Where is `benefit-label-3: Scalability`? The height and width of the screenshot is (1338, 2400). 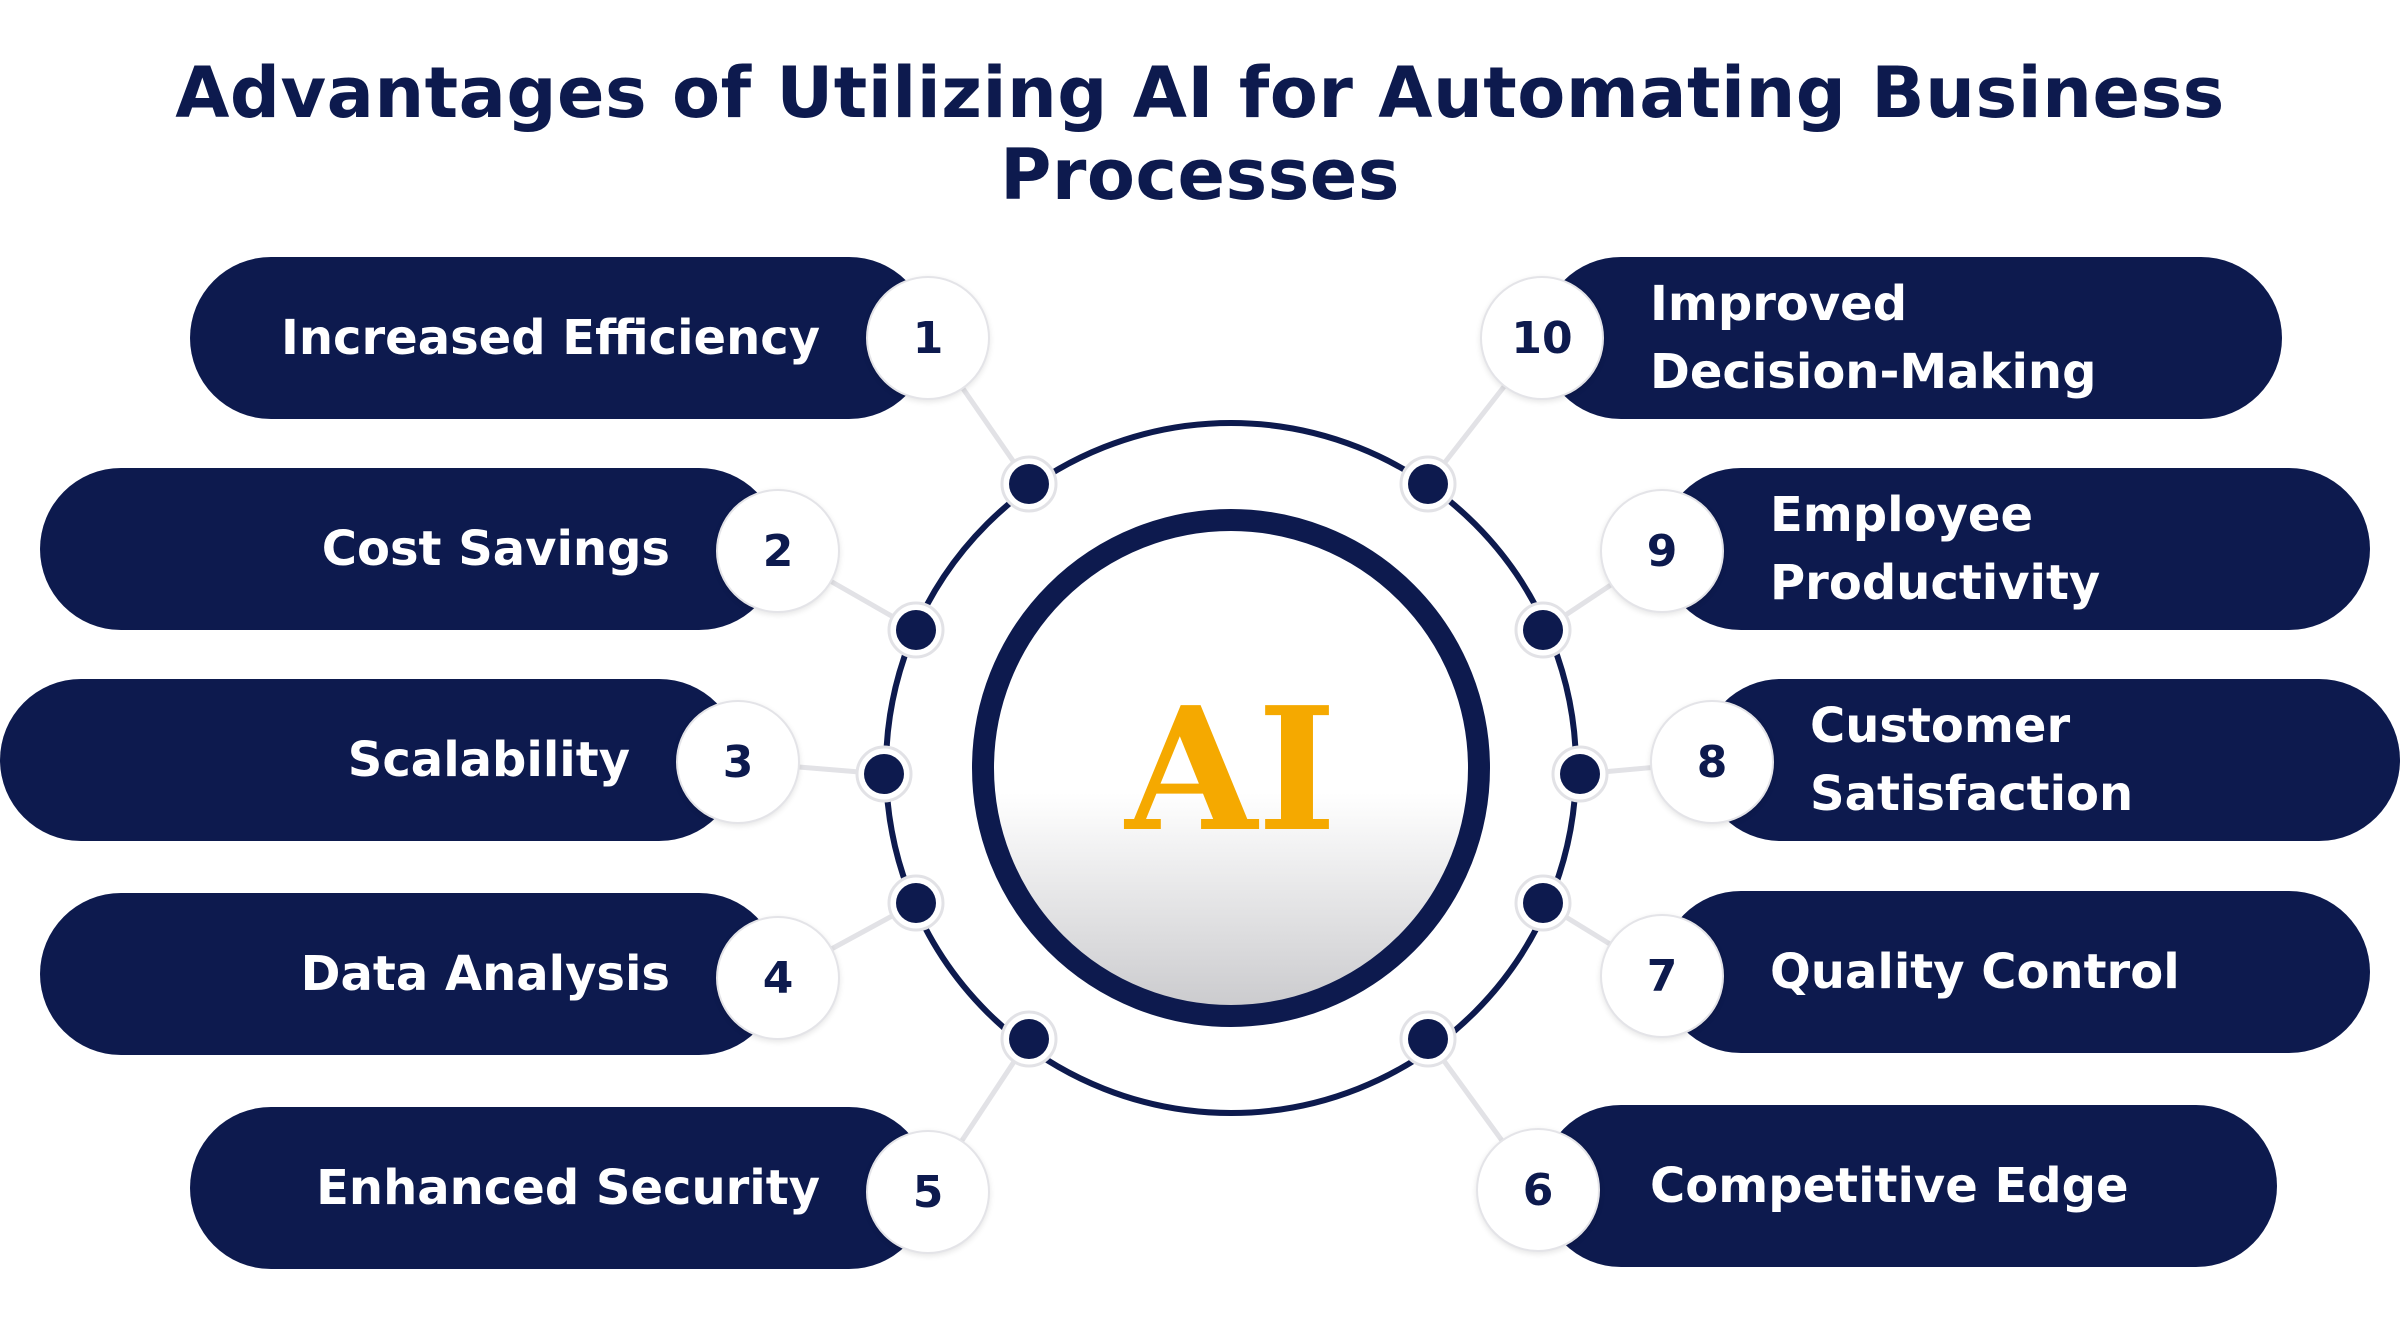 benefit-label-3: Scalability is located at coordinates (488, 760).